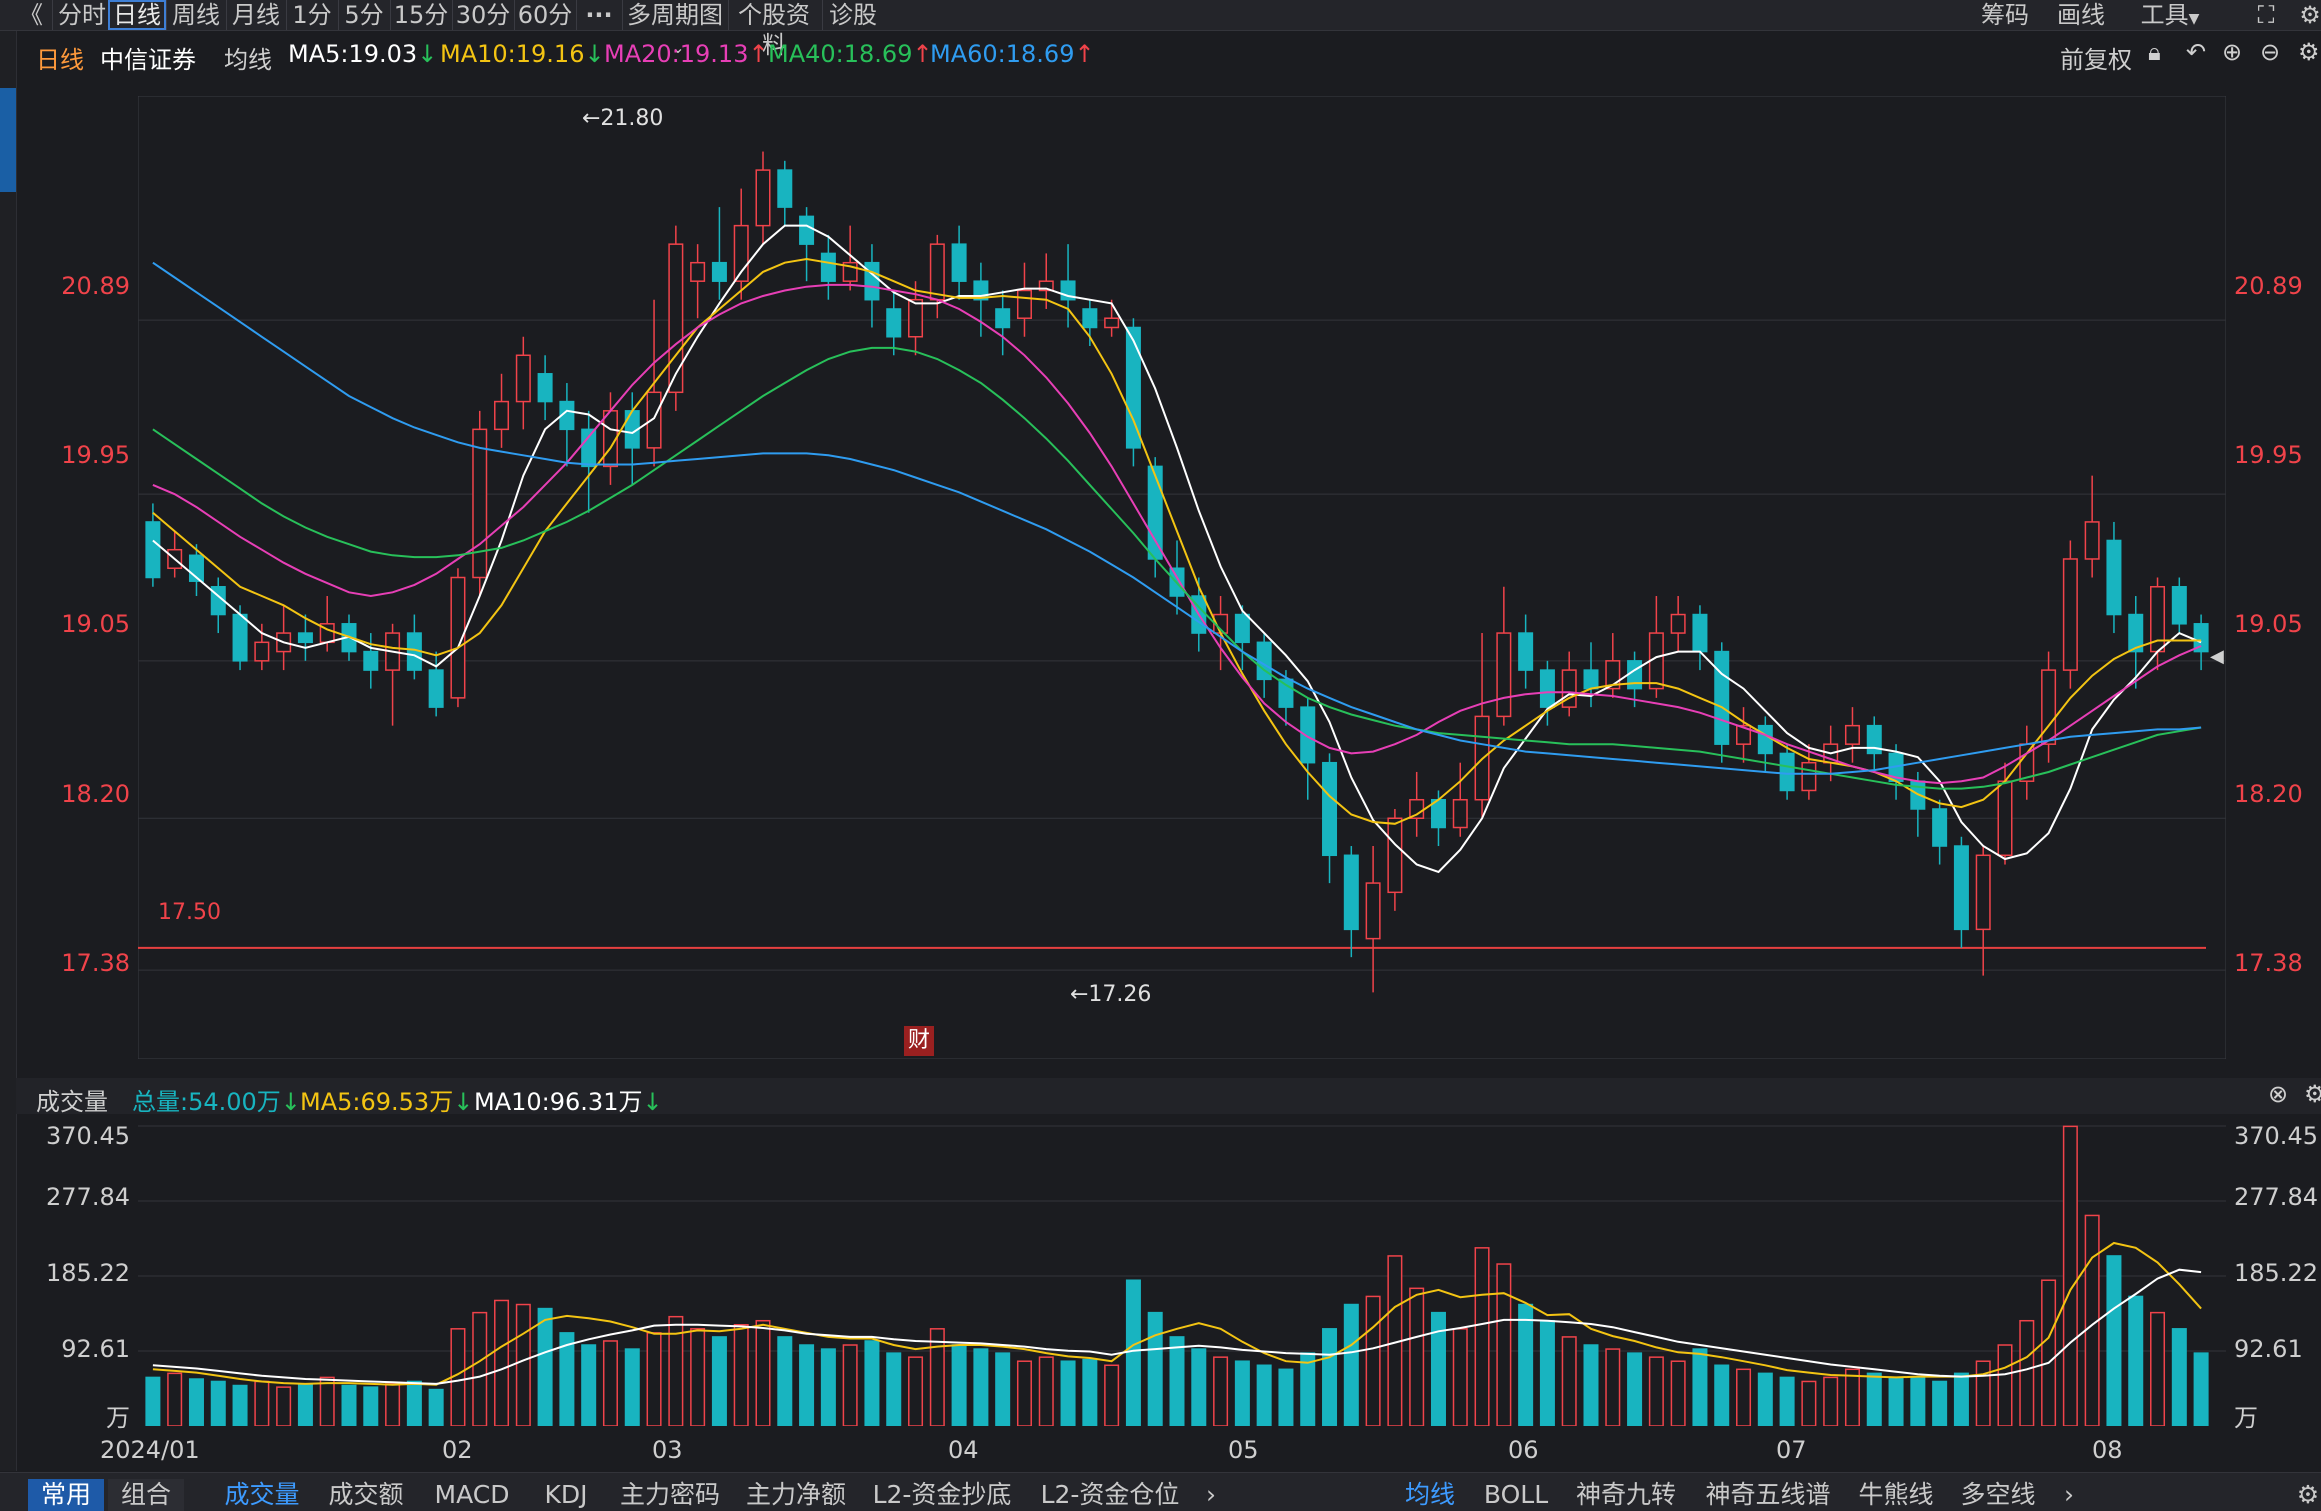 This screenshot has height=1511, width=2321. I want to click on tab-turnover: 成交额, so click(366, 1495).